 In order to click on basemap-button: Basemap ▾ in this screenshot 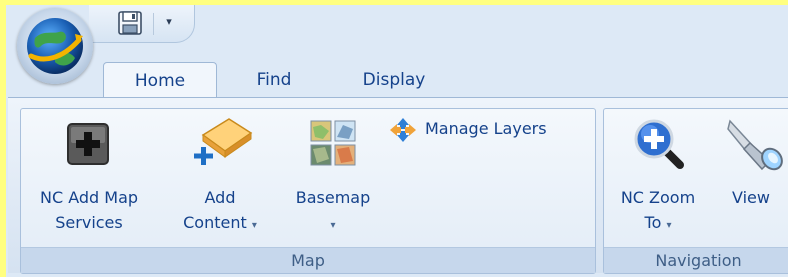, I will do `click(333, 179)`.